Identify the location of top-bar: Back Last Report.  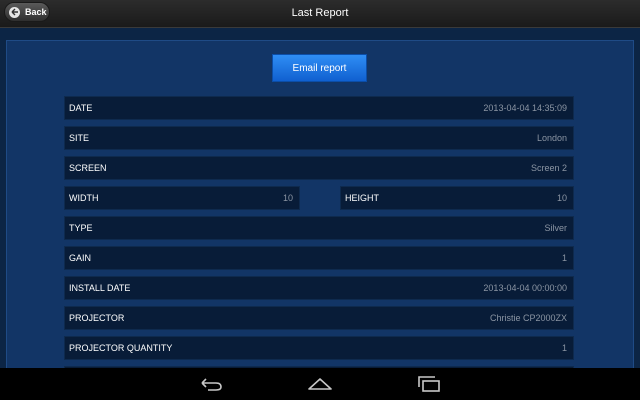
(320, 14).